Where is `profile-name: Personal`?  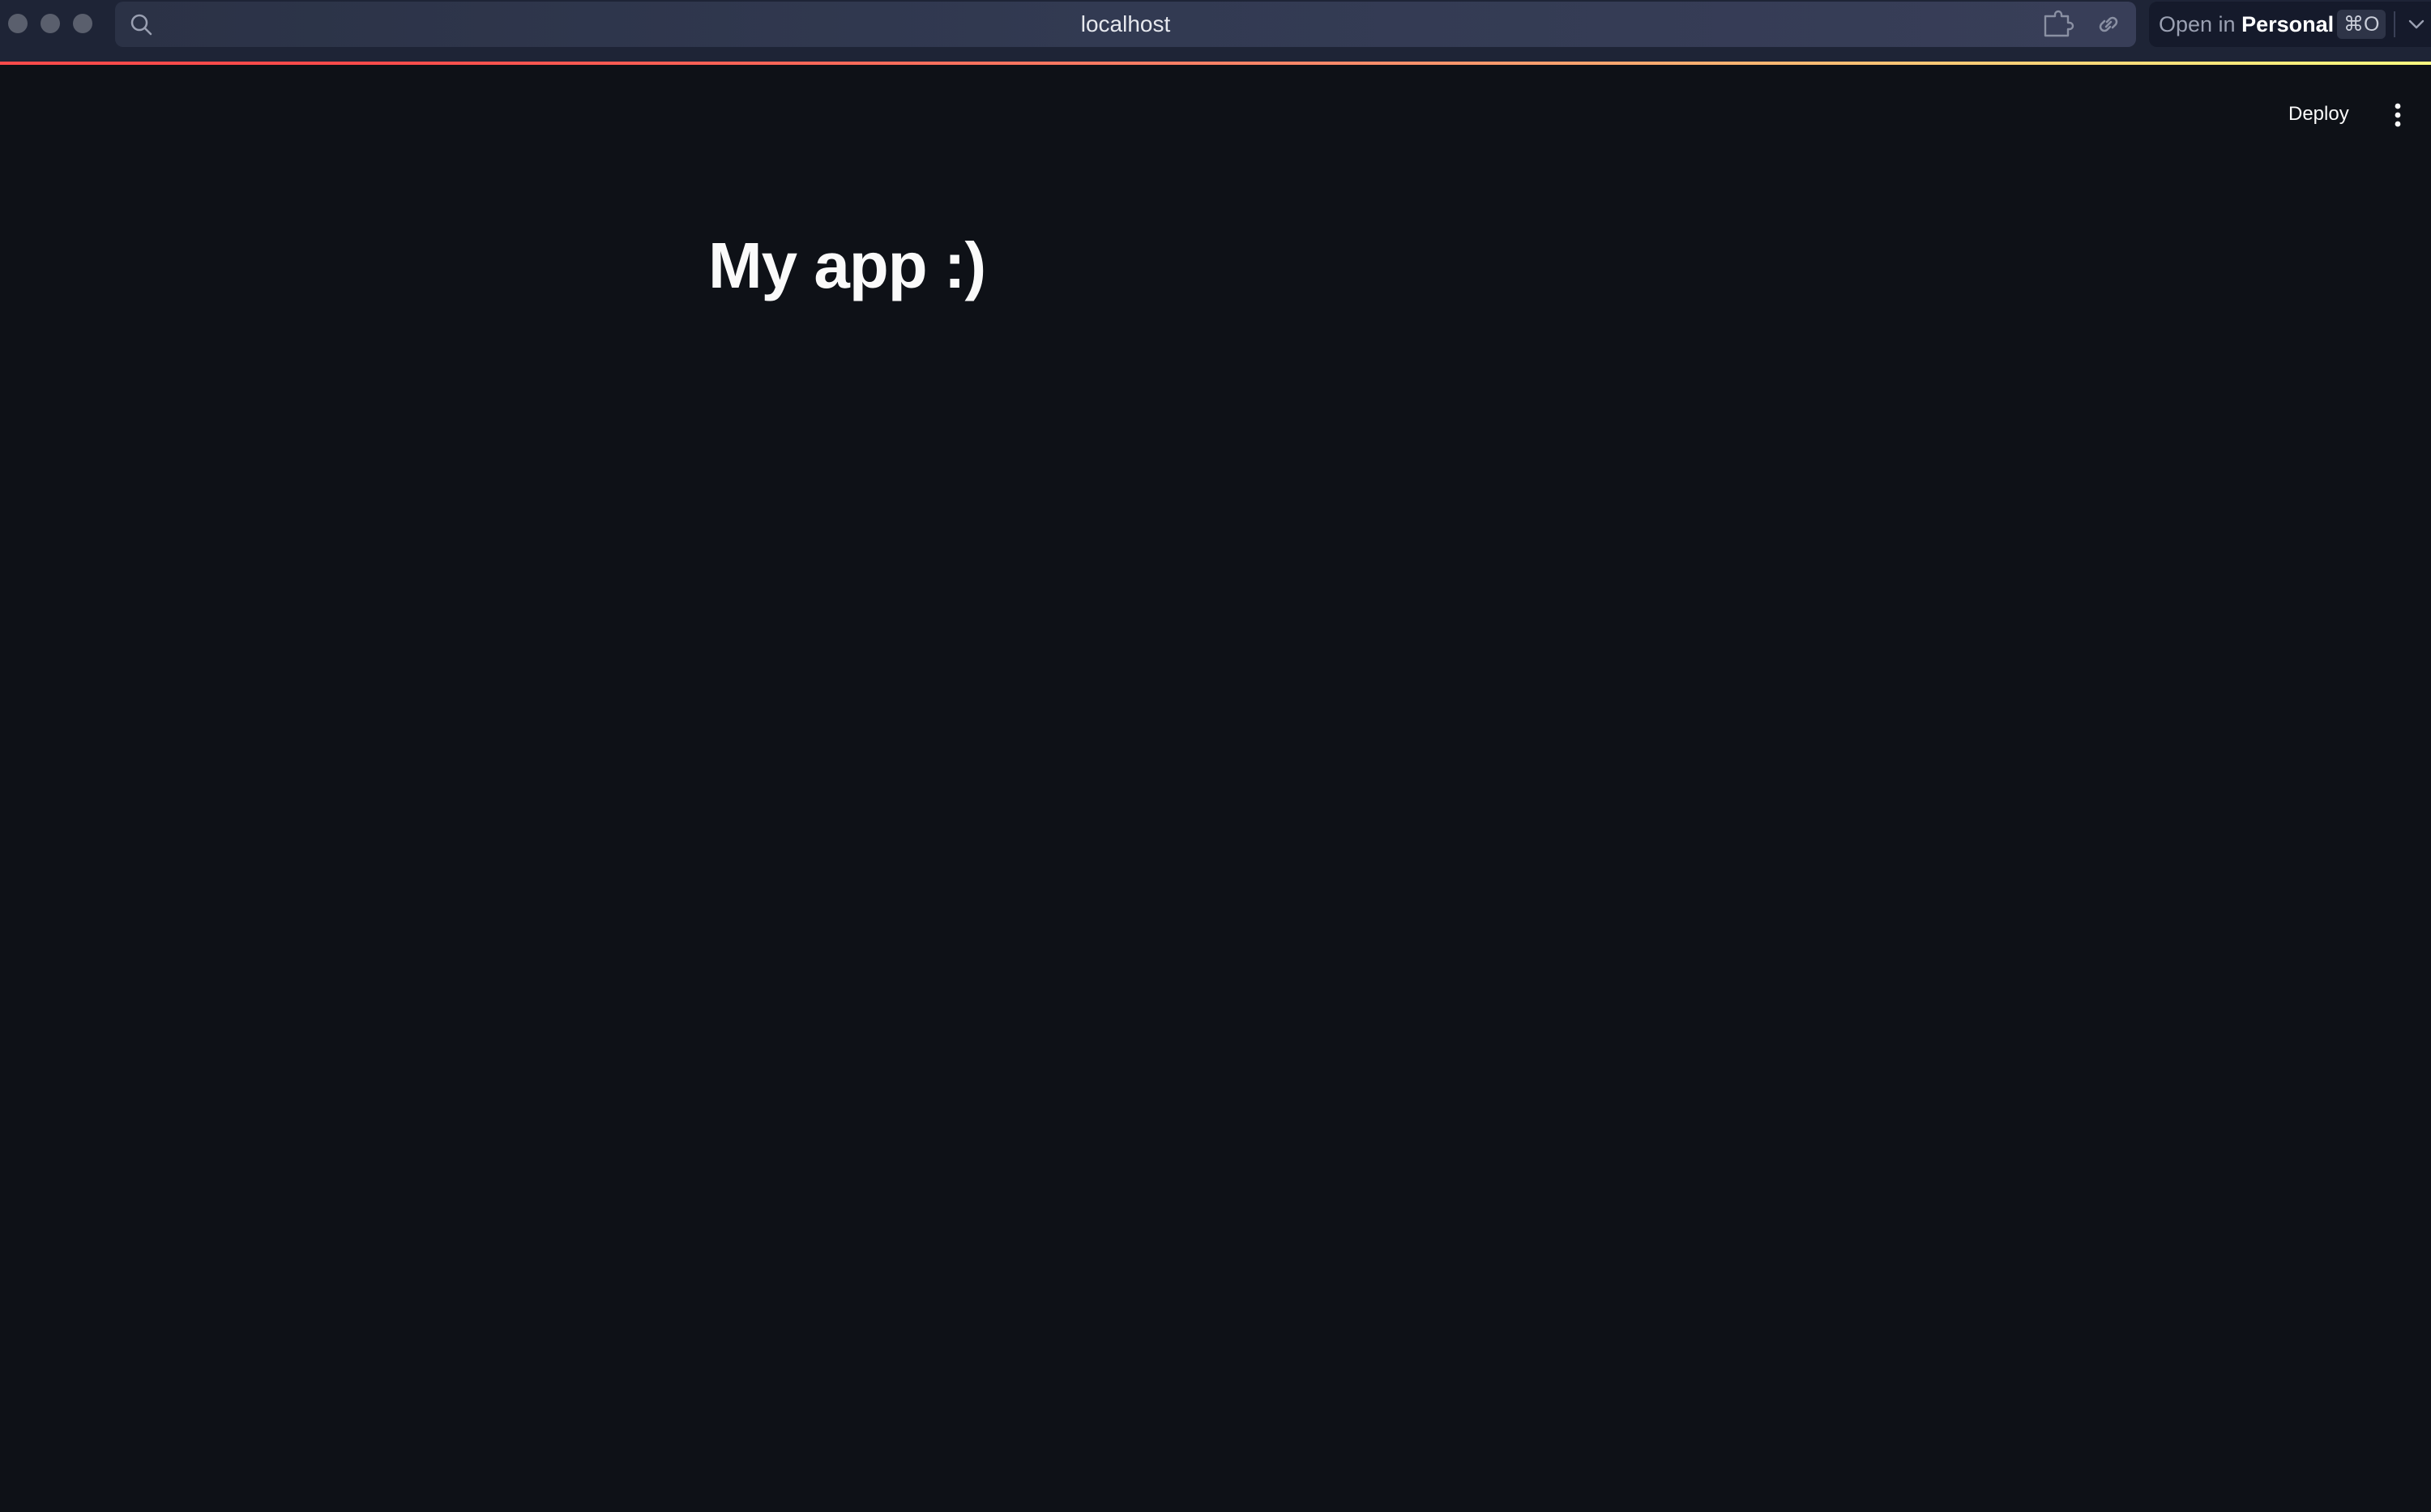
profile-name: Personal is located at coordinates (2288, 24).